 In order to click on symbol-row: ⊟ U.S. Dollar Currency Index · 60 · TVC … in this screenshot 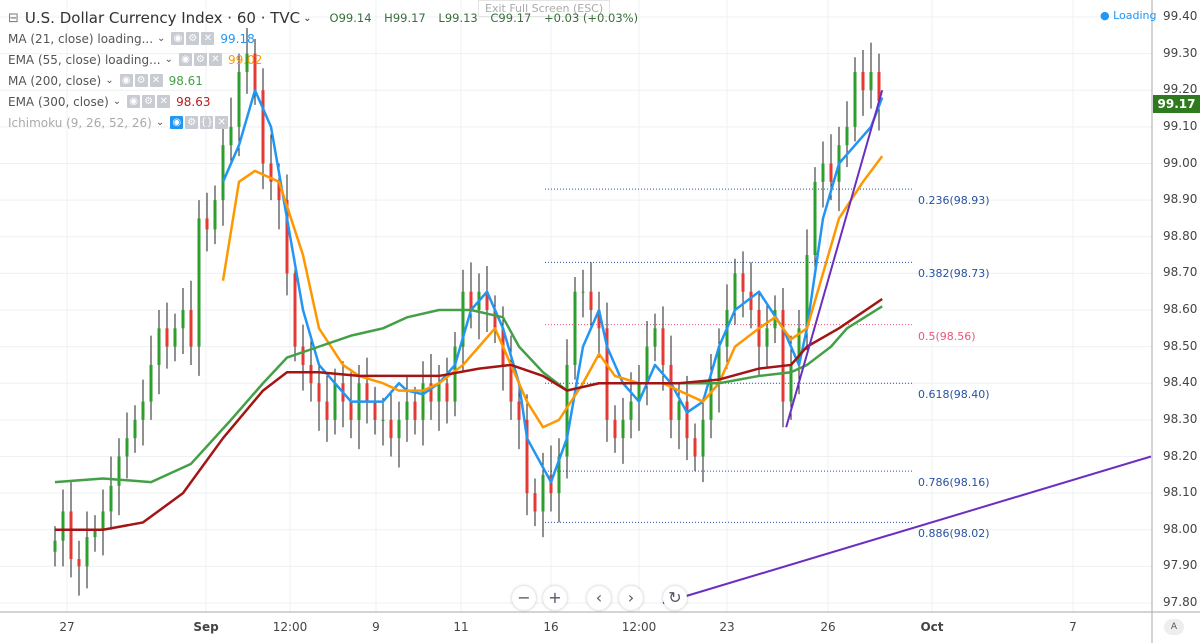, I will do `click(327, 18)`.